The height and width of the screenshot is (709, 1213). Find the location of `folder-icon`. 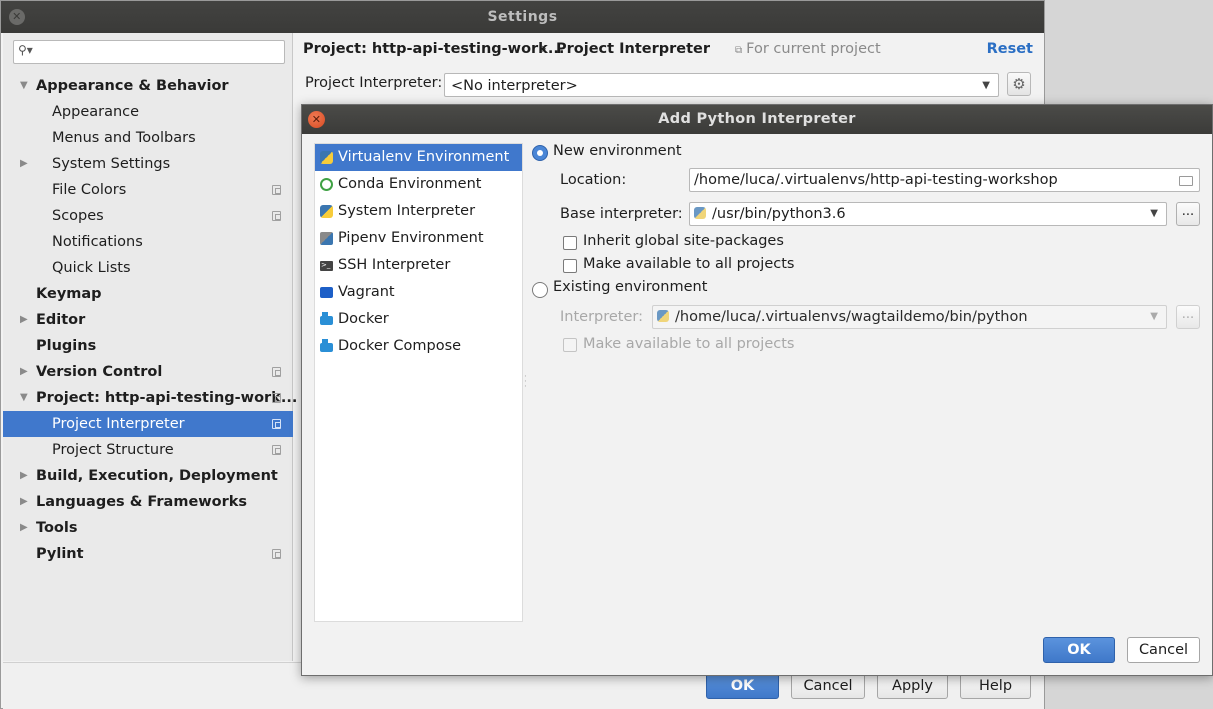

folder-icon is located at coordinates (1186, 181).